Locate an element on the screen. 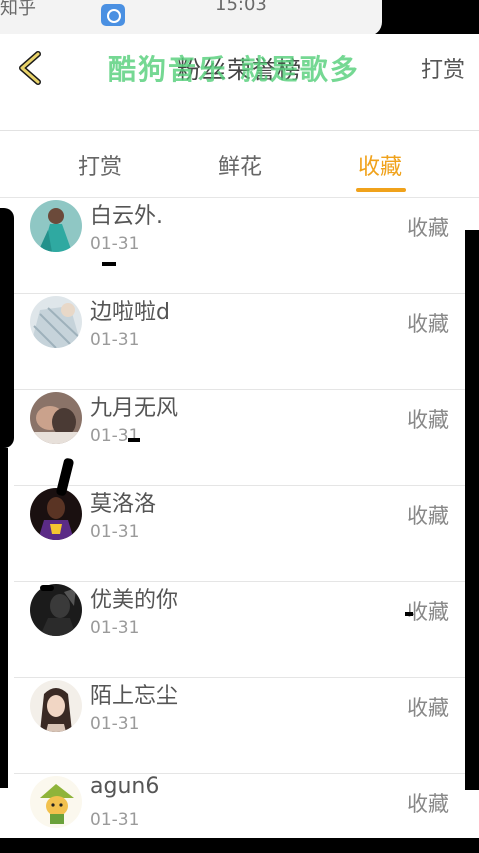  user-name: 白云外. is located at coordinates (126, 216).